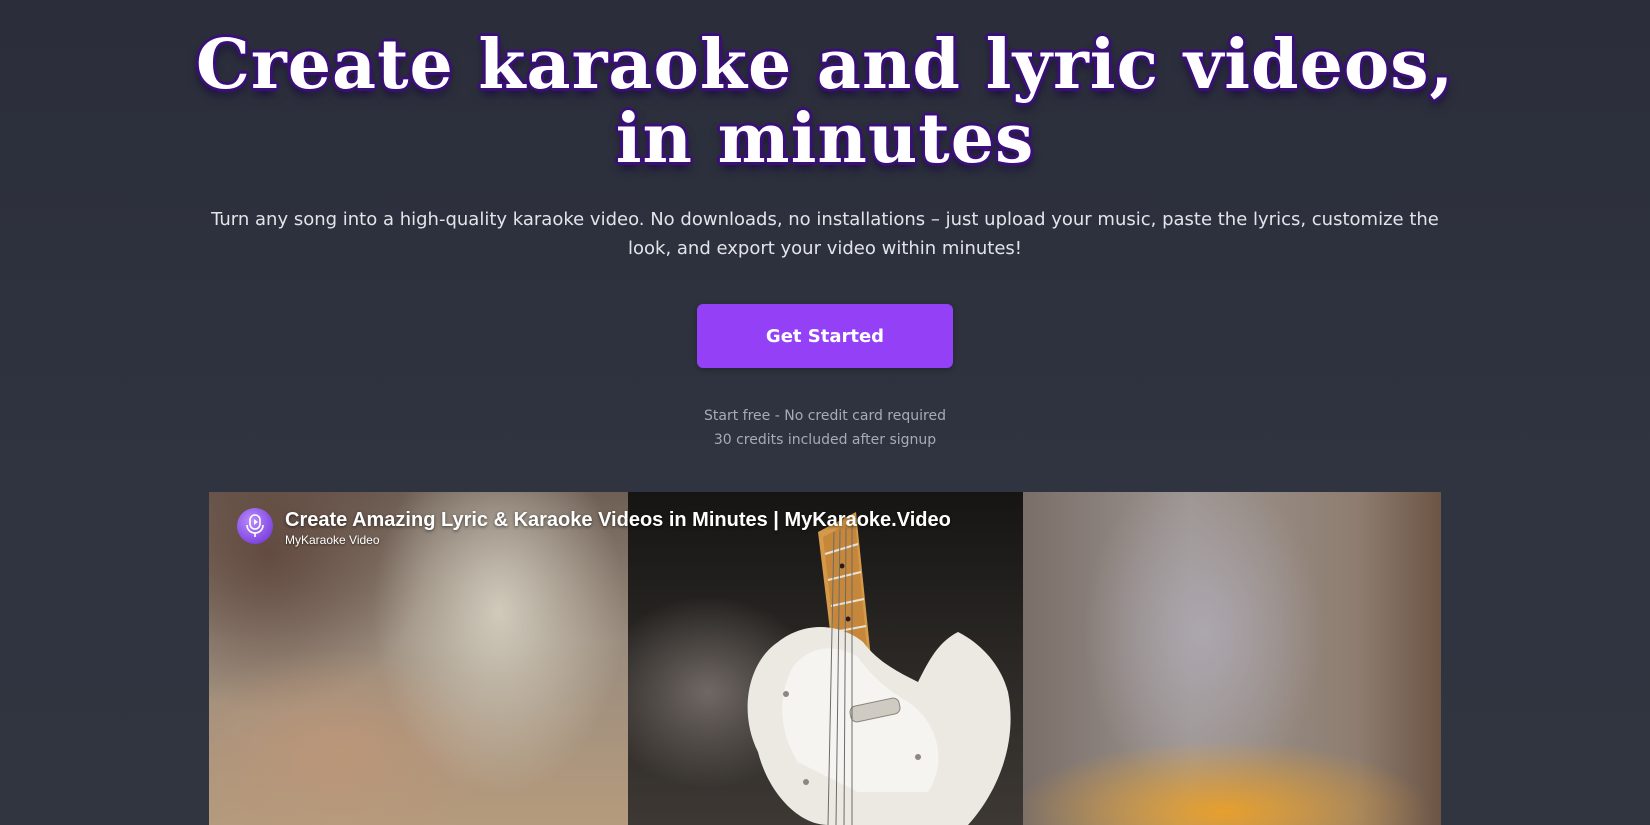 This screenshot has height=825, width=1650. What do you see at coordinates (825, 65) in the screenshot?
I see `headline-line-1: Create karaoke and lyric videos,` at bounding box center [825, 65].